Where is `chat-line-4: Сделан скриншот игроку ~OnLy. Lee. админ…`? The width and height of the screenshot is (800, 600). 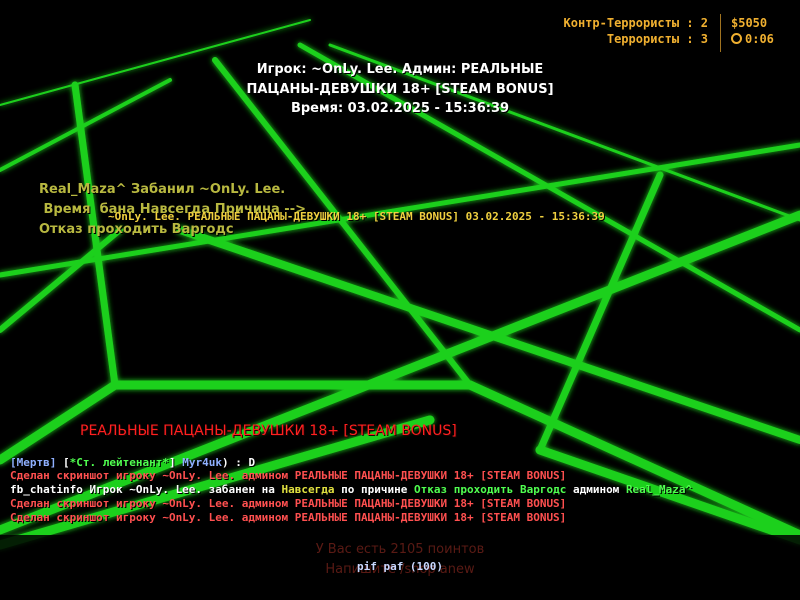 chat-line-4: Сделан скриншот игроку ~OnLy. Lee. админ… is located at coordinates (288, 503).